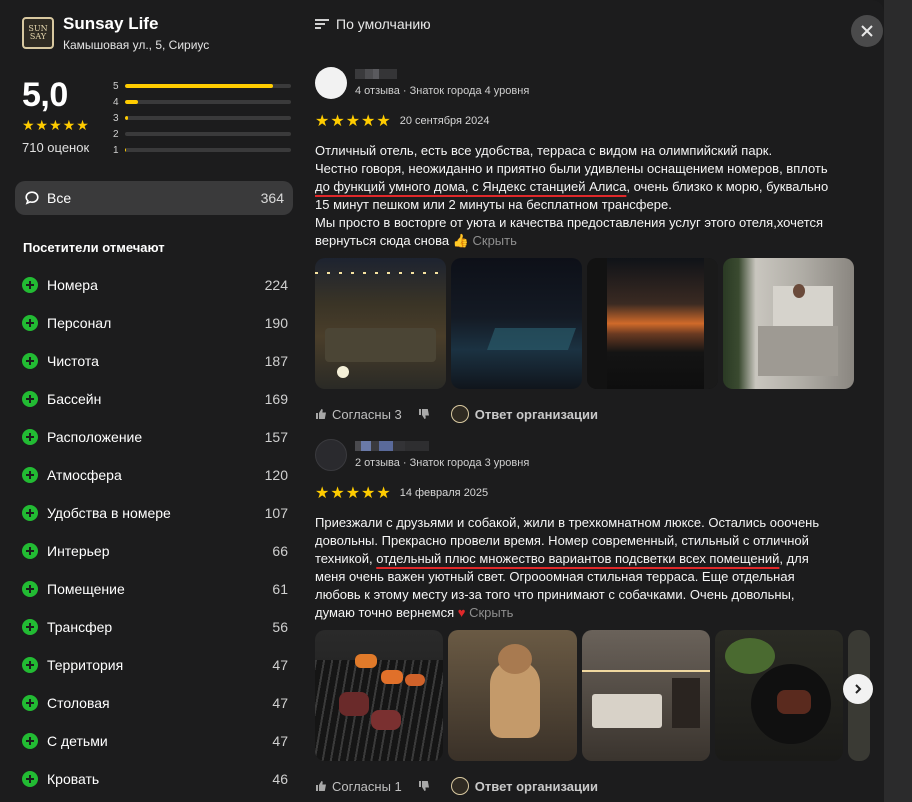  I want to click on rating-bar-track, so click(208, 150).